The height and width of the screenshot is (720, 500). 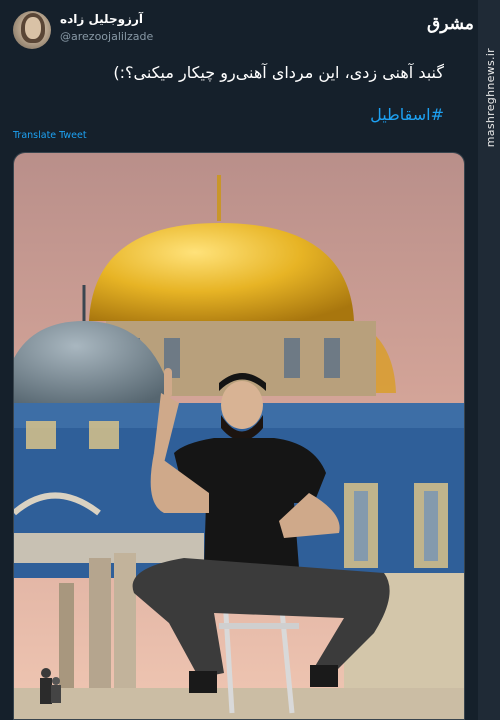 I want to click on column-right, so click(x=125, y=625).